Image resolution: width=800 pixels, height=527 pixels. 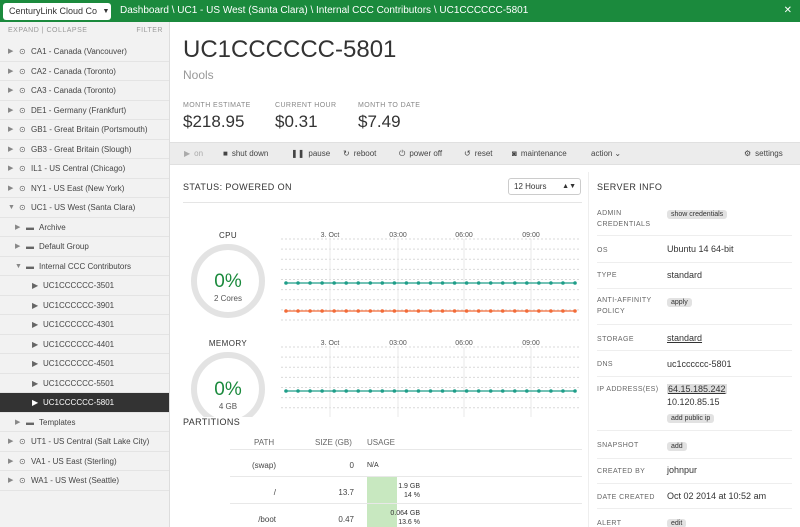 What do you see at coordinates (217, 117) in the screenshot?
I see `metric-month-estimate: MONTH ESTIMATE $218.95` at bounding box center [217, 117].